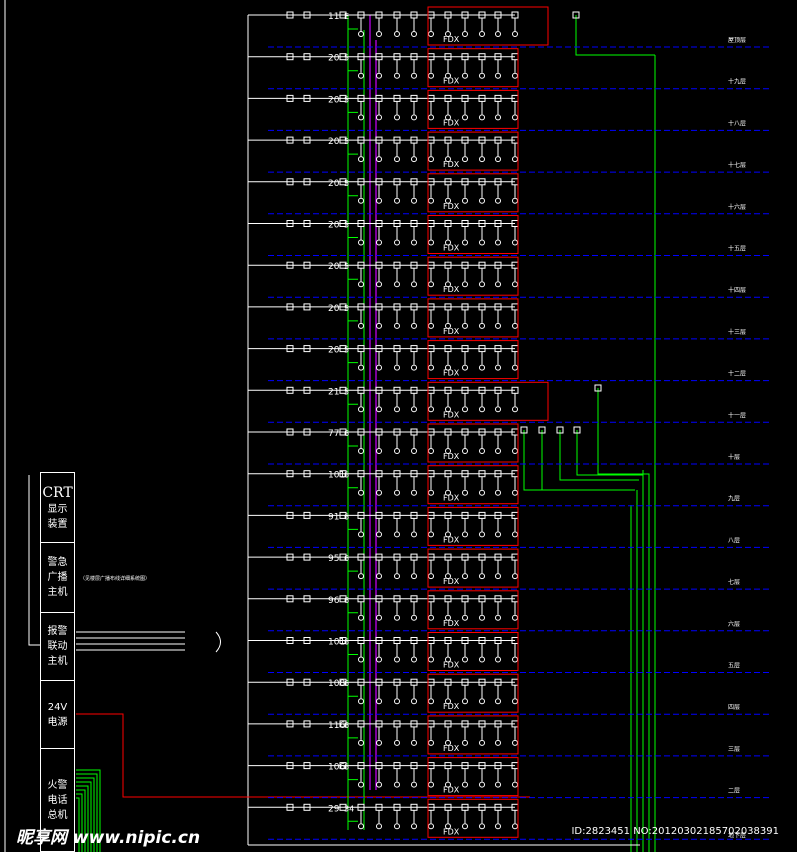 Image resolution: width=797 pixels, height=852 pixels. I want to click on floor-0-qty: 11, so click(333, 17).